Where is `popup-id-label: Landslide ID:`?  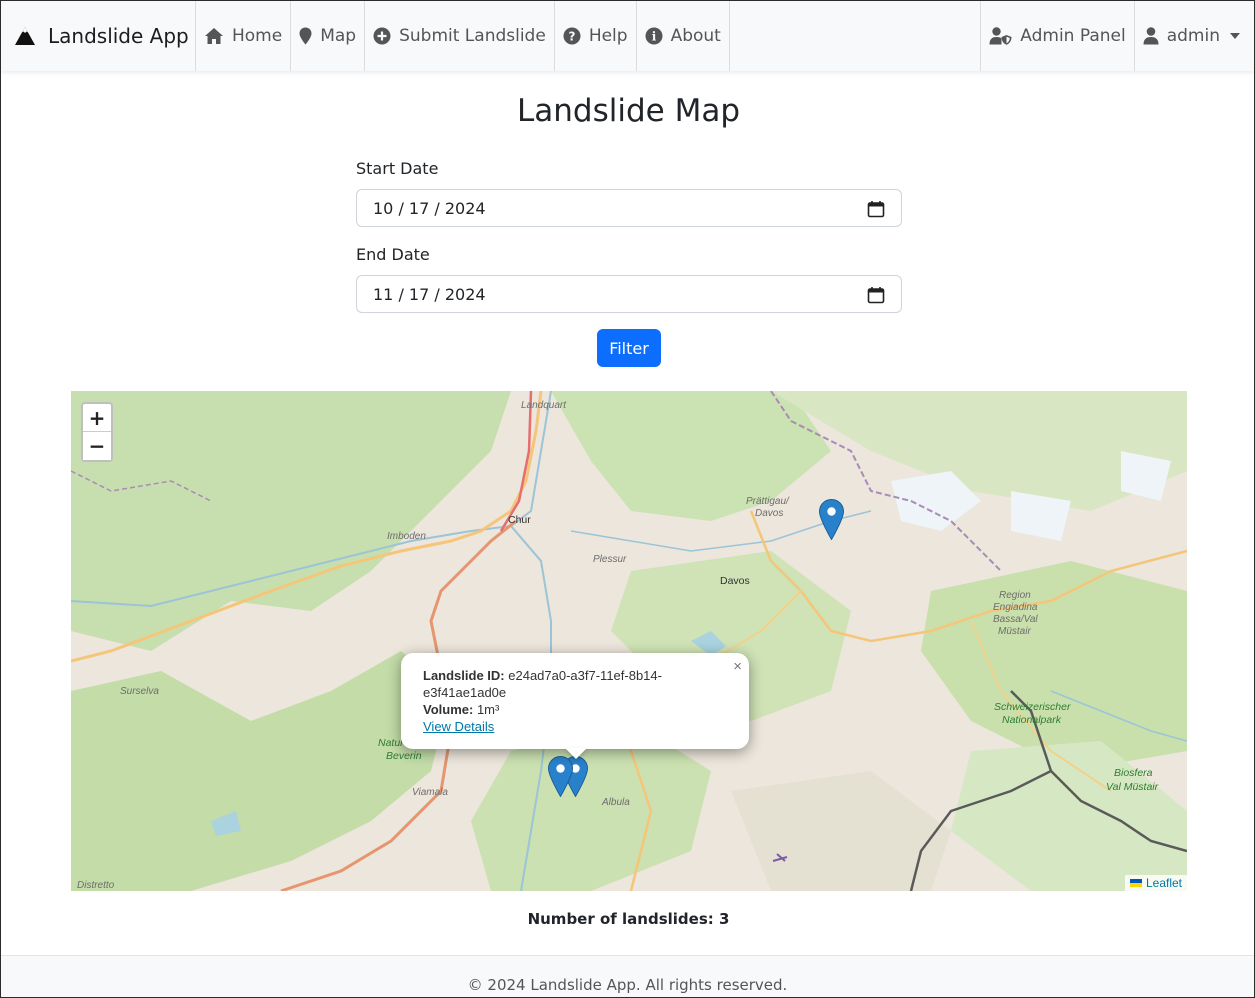 popup-id-label: Landslide ID: is located at coordinates (464, 675).